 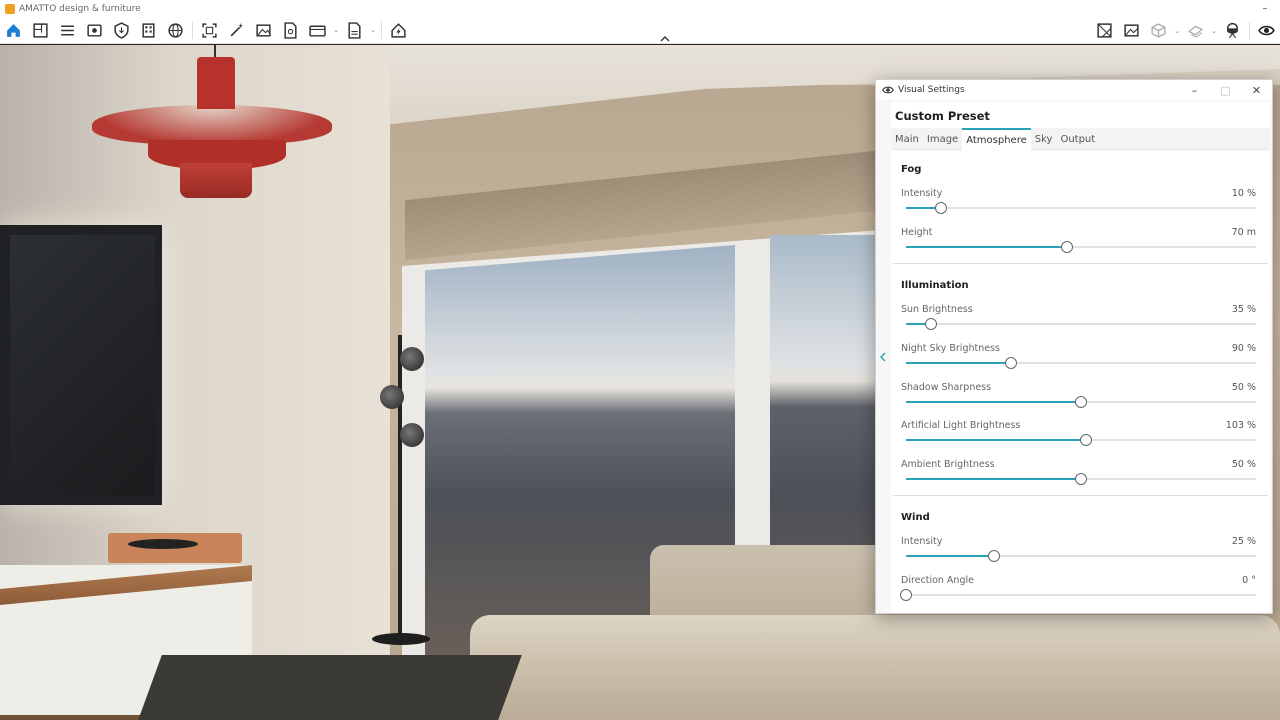 I want to click on tab-output: Output, so click(x=1077, y=139).